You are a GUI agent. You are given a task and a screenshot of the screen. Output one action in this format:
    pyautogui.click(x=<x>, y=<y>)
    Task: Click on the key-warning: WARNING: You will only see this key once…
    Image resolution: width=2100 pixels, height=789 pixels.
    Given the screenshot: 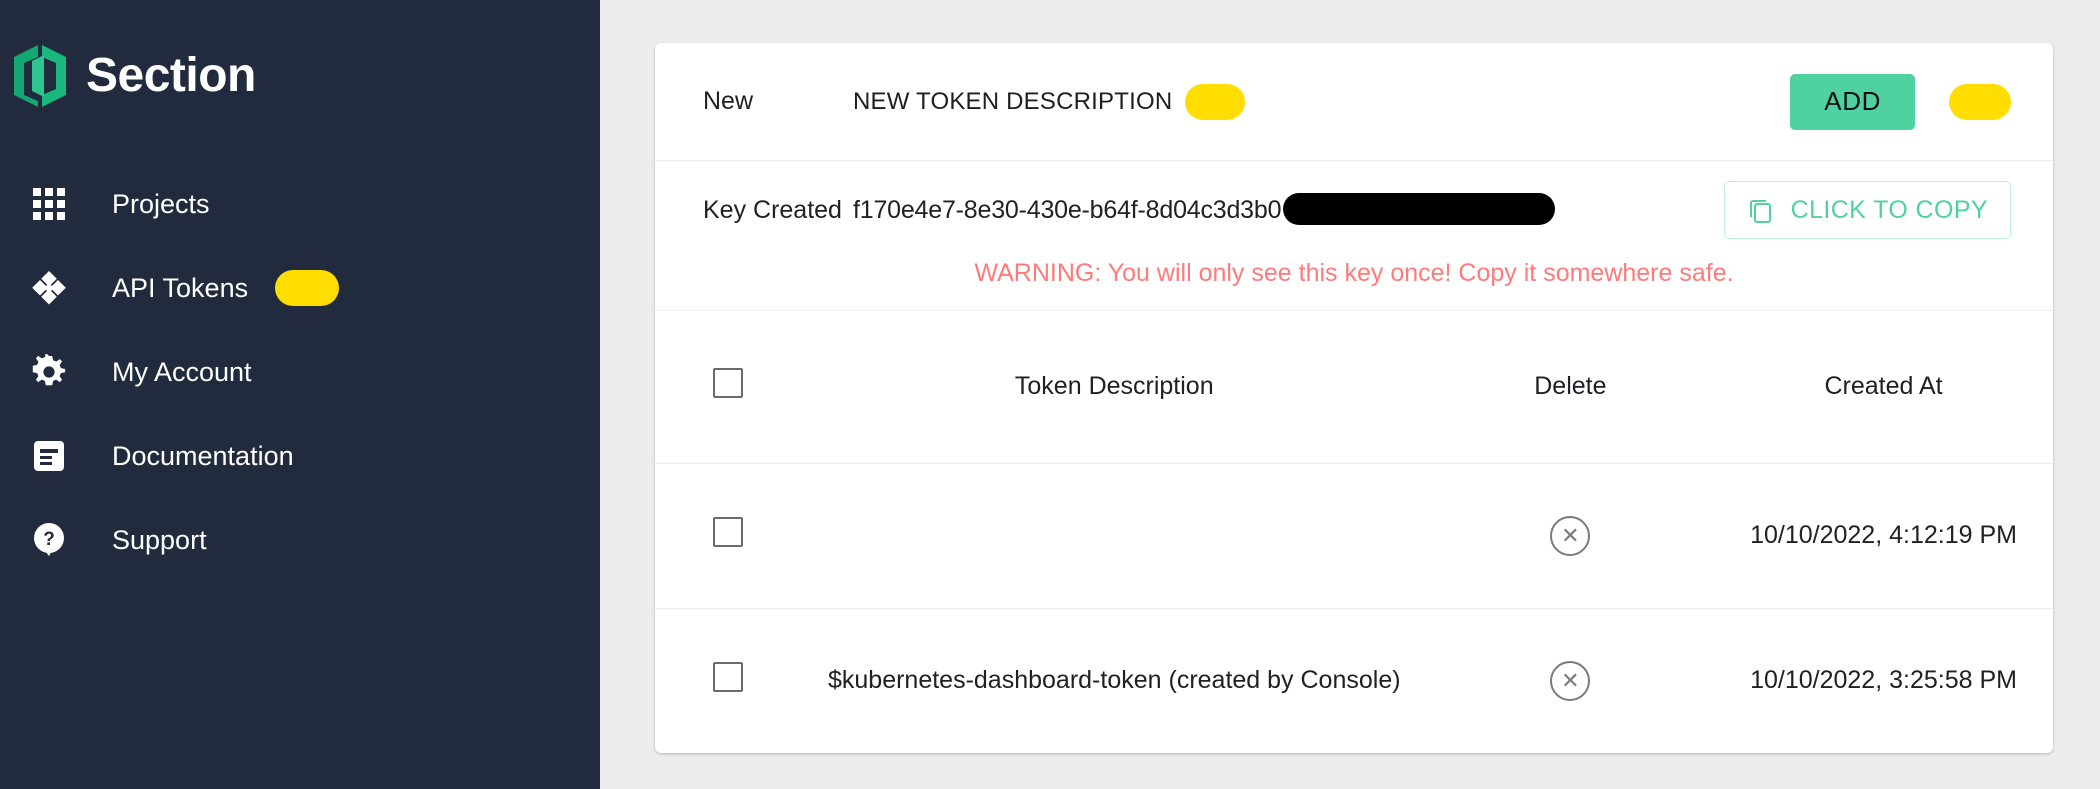 What is the action you would take?
    pyautogui.click(x=1354, y=285)
    